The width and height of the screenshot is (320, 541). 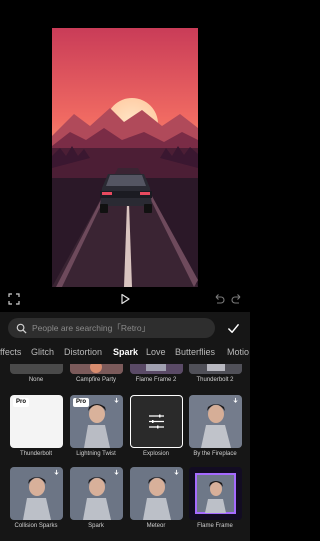 I want to click on effect-tile-by-the-fireplace, so click(x=215, y=421).